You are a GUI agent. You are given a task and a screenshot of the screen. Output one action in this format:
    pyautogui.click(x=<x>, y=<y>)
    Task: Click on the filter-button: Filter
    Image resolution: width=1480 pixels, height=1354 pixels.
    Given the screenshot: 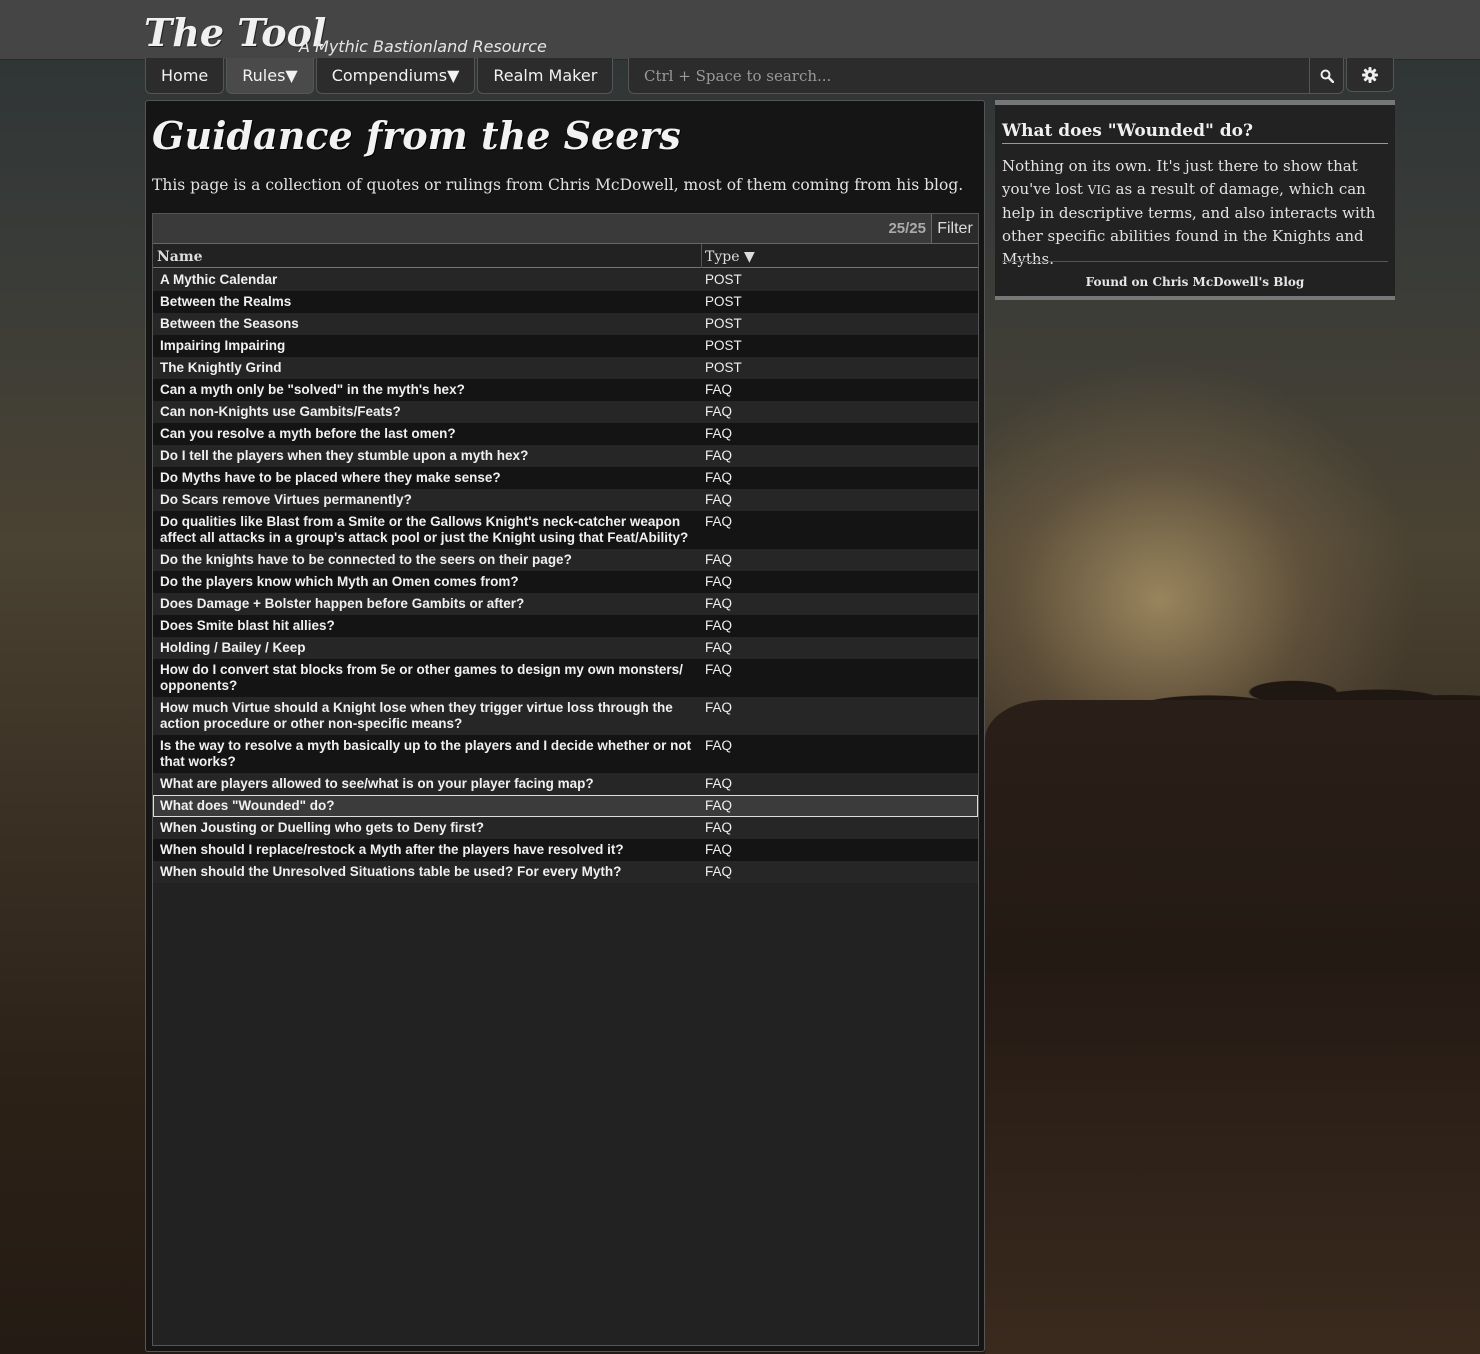 What is the action you would take?
    pyautogui.click(x=954, y=228)
    